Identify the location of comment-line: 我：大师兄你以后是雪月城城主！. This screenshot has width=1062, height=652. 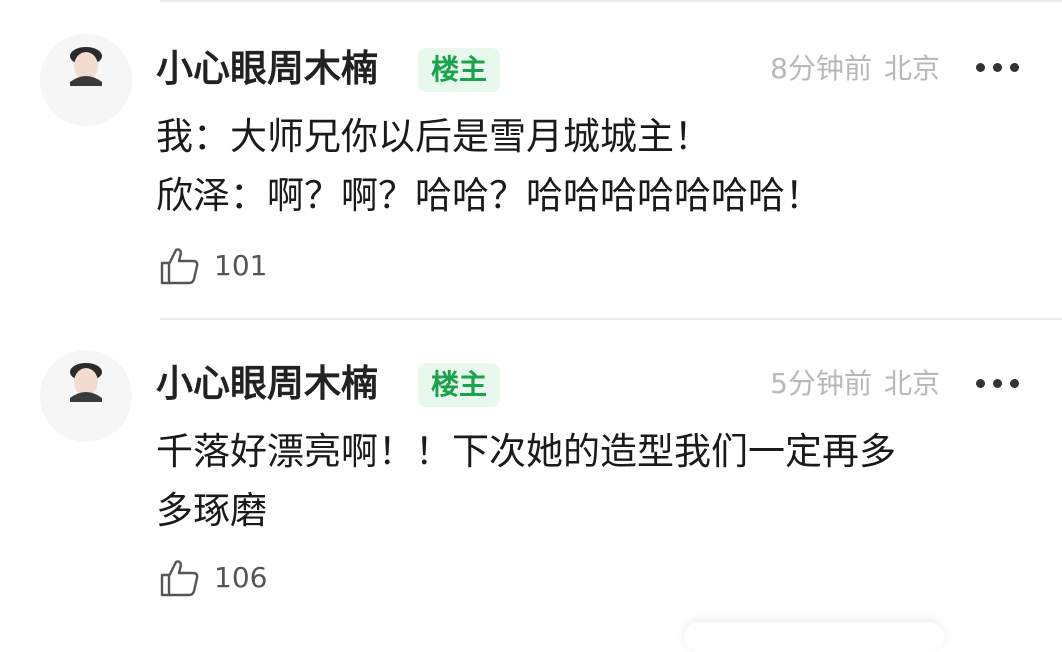
(433, 136).